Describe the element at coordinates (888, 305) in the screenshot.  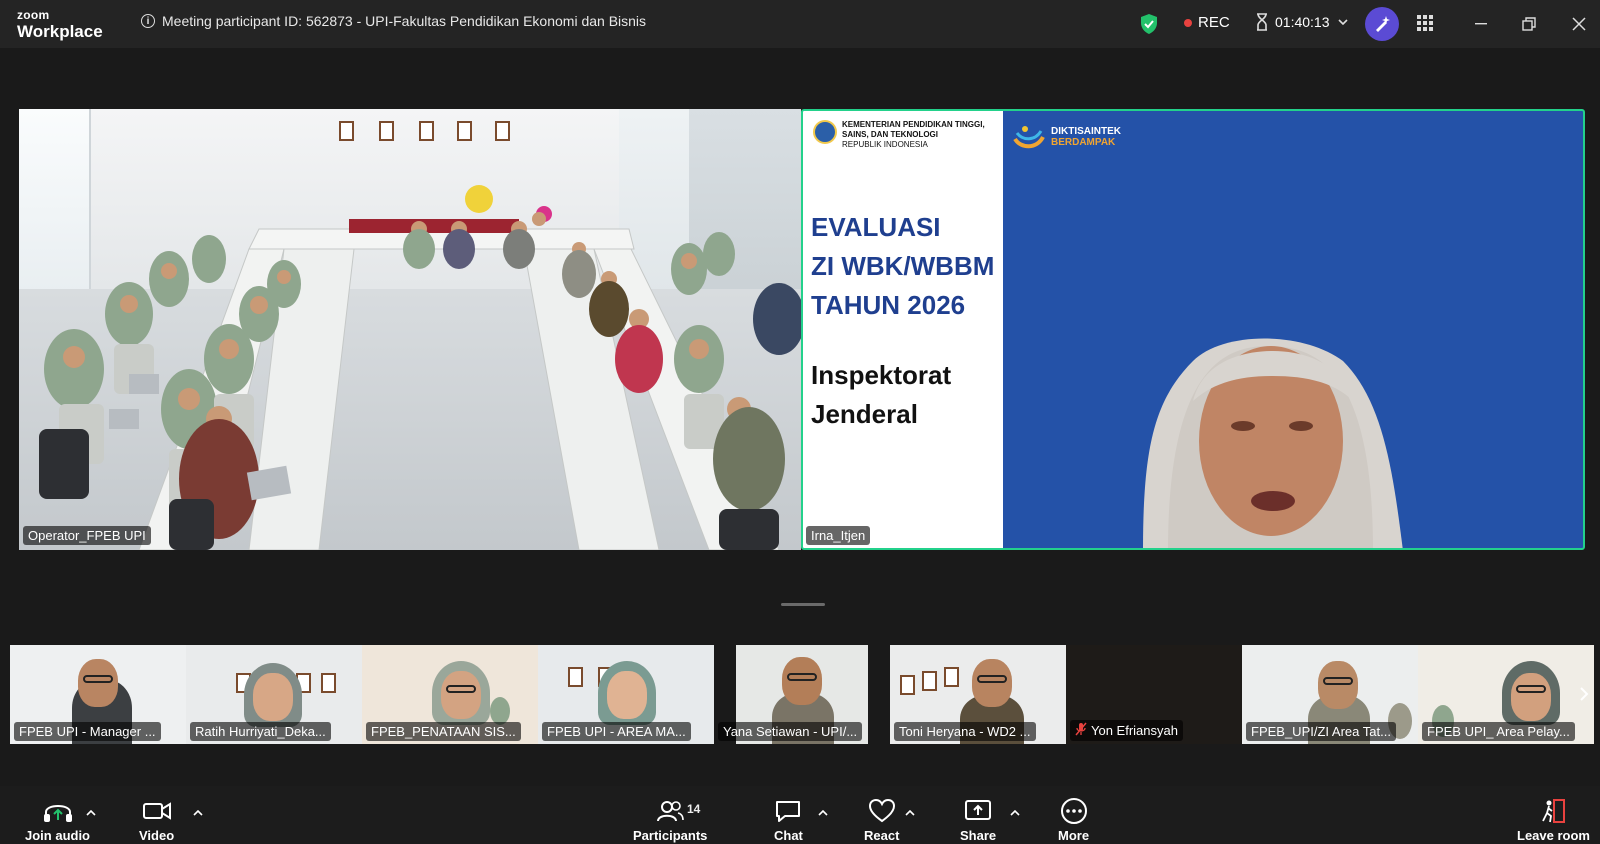
I see `slide-title-line3: TAHUN 2026` at that location.